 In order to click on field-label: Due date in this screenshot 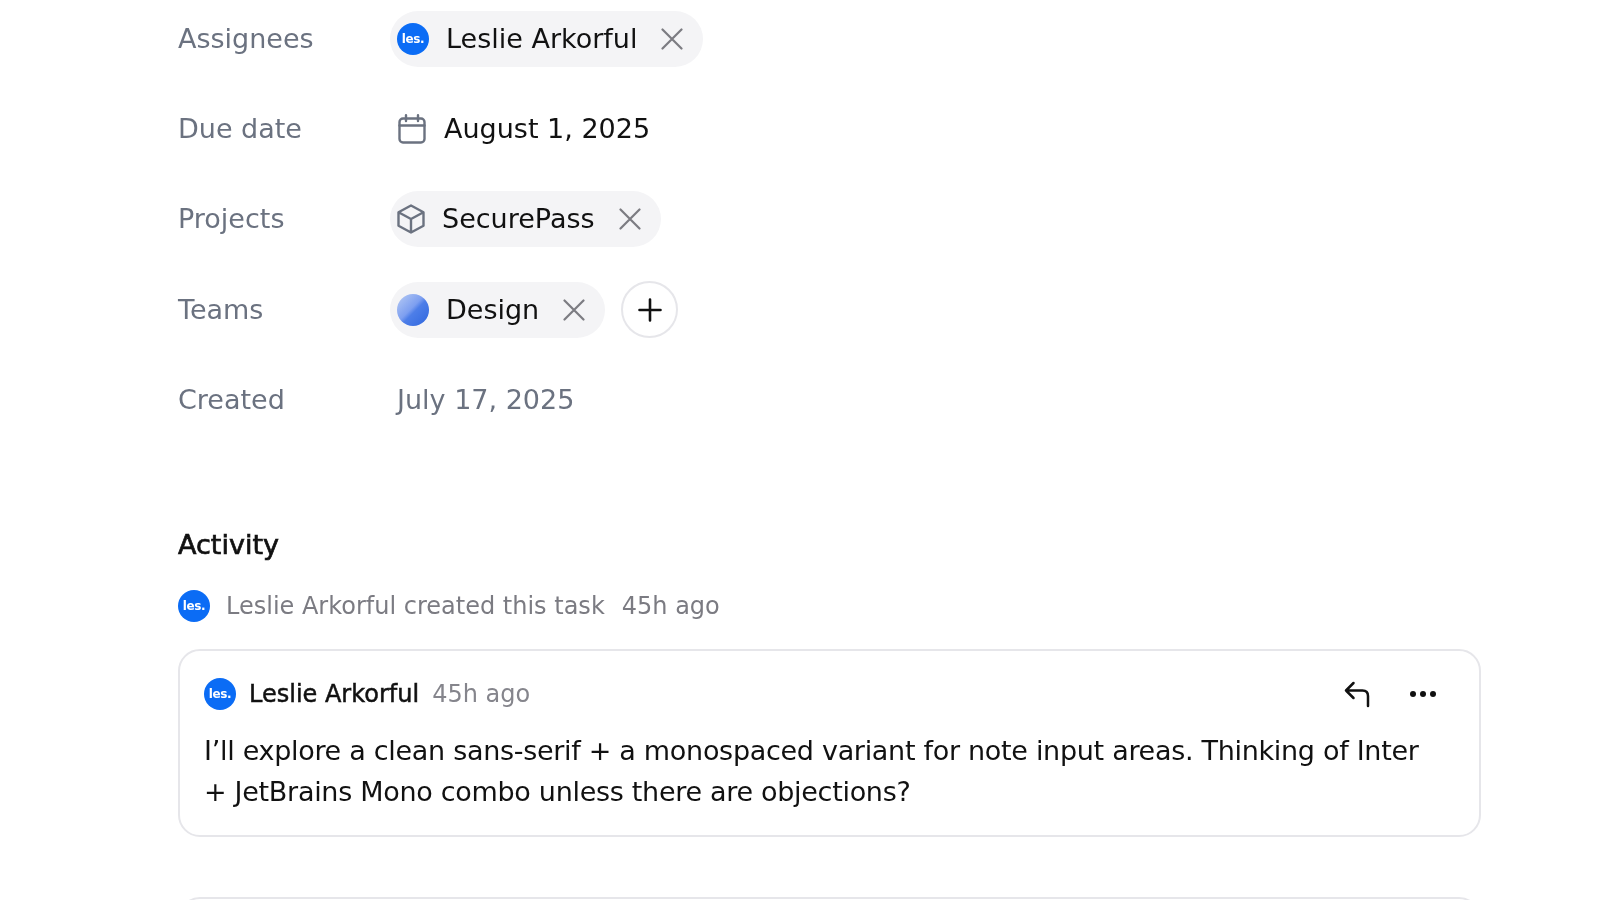, I will do `click(240, 129)`.